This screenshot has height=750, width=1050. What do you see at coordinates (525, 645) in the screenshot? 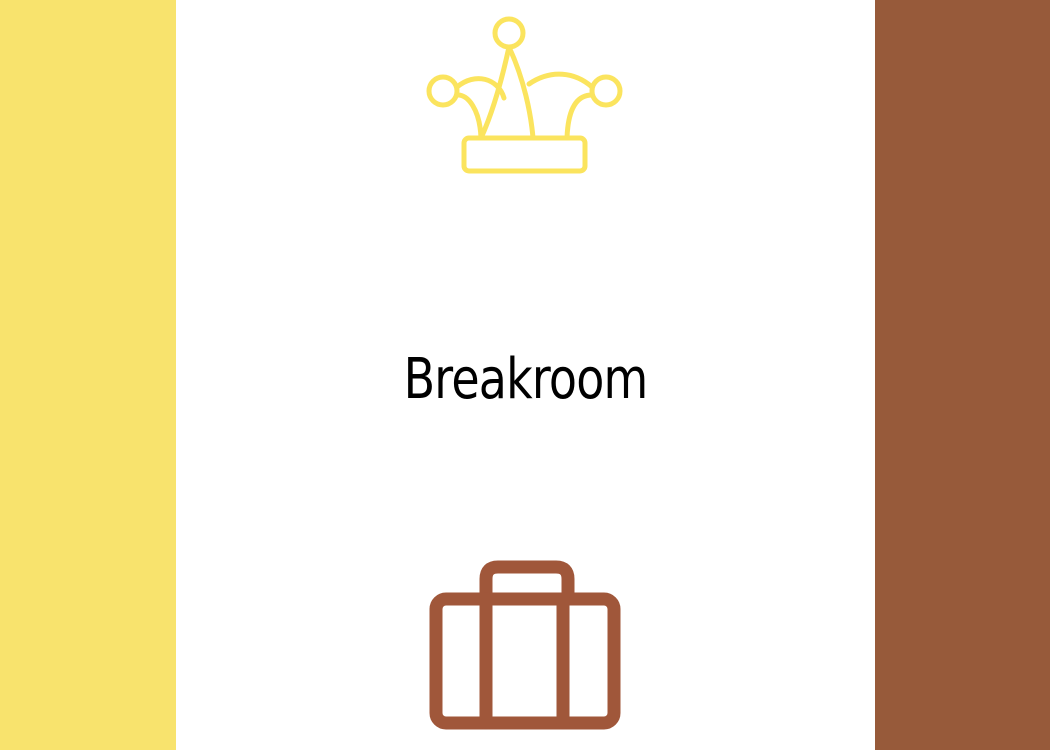
I see `briefcase-icon` at bounding box center [525, 645].